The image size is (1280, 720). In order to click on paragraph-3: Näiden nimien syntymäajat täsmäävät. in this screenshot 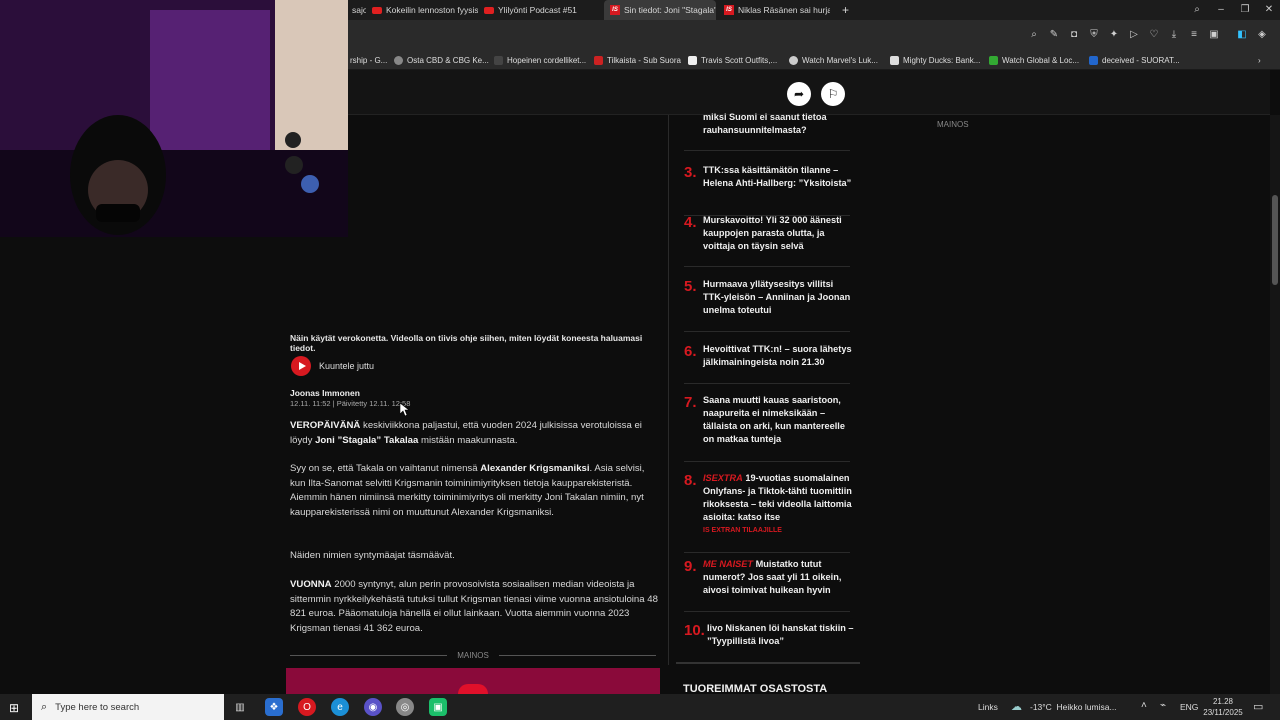, I will do `click(372, 555)`.